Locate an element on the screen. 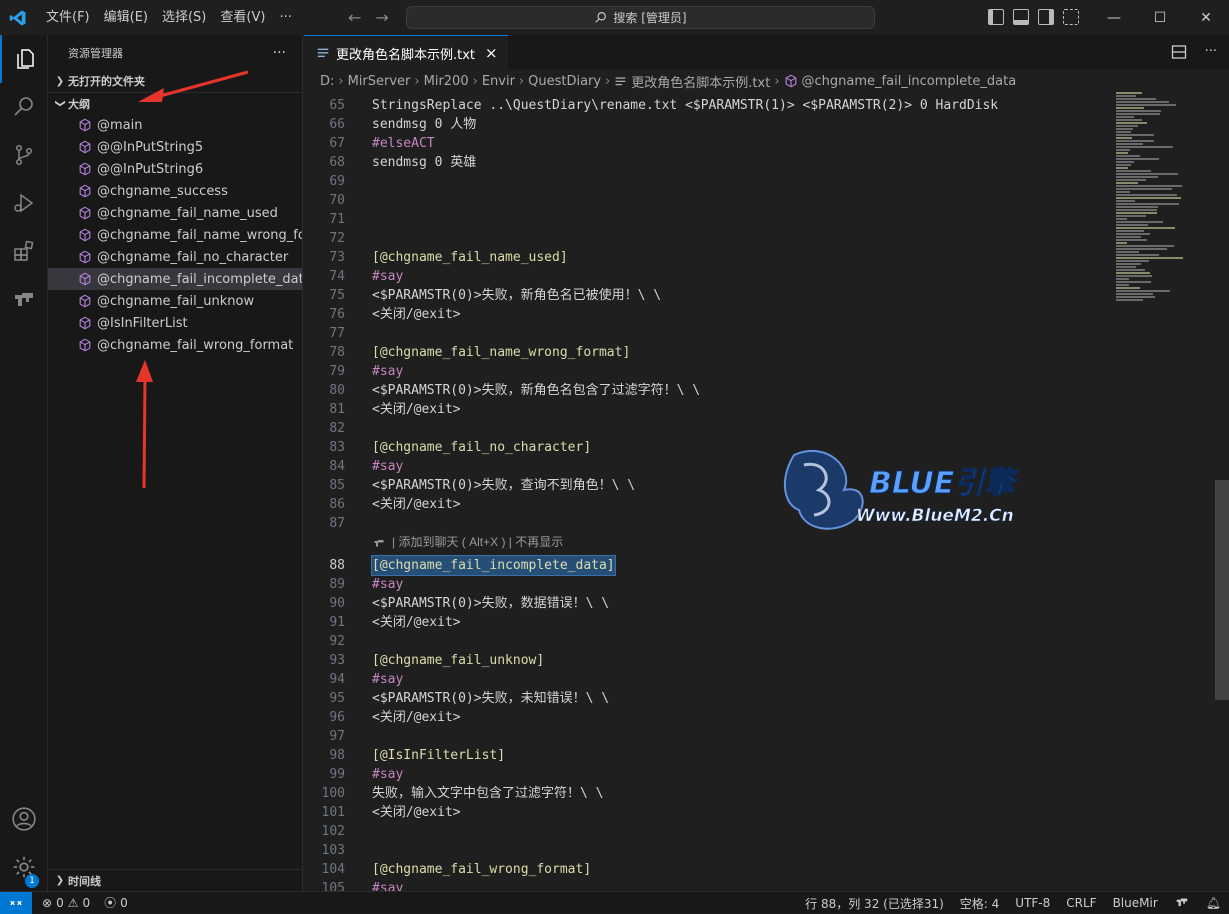 Image resolution: width=1229 pixels, height=914 pixels. breadcrumb-item: QuestDiary is located at coordinates (564, 81).